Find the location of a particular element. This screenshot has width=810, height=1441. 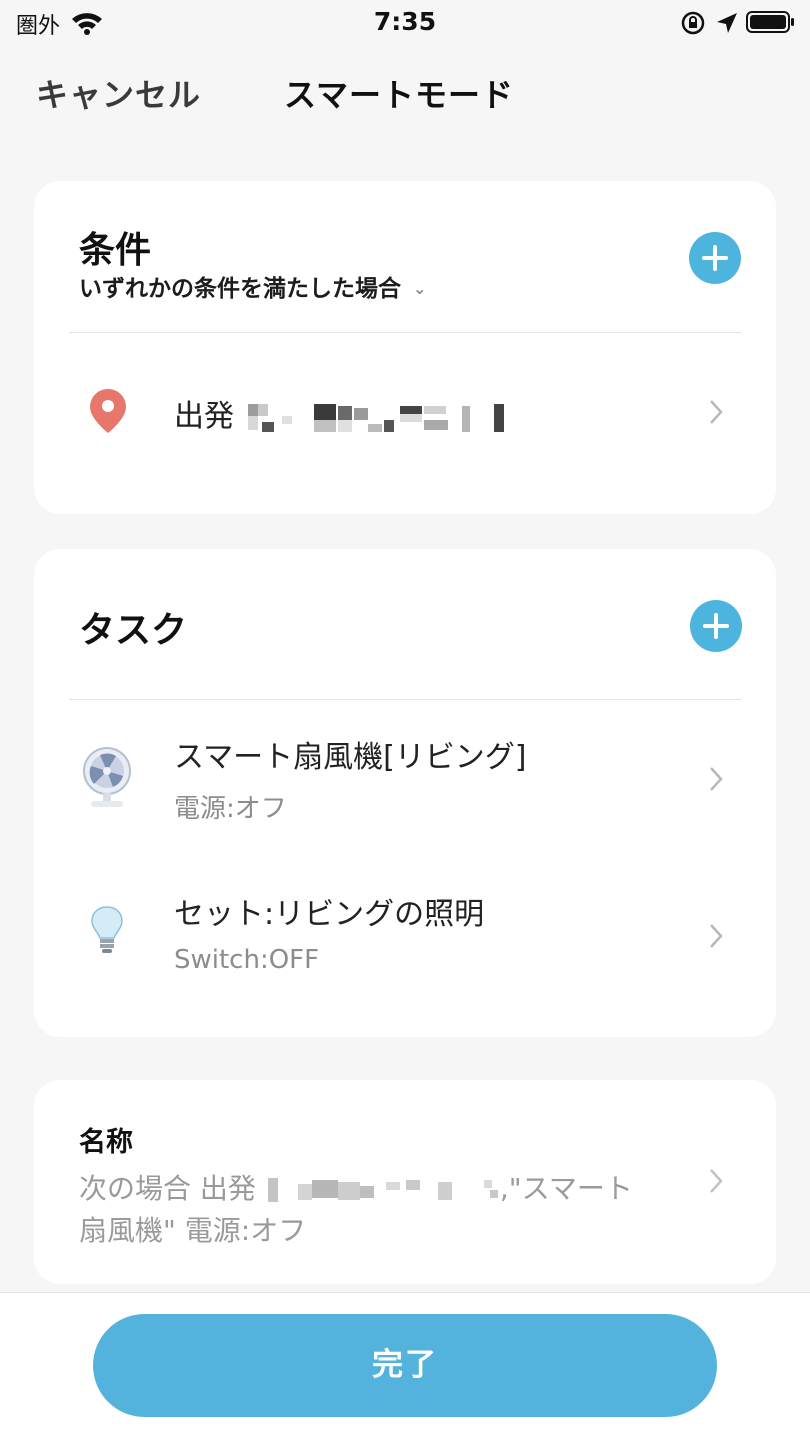

chevron-down-icon: ⌄ is located at coordinates (420, 288).